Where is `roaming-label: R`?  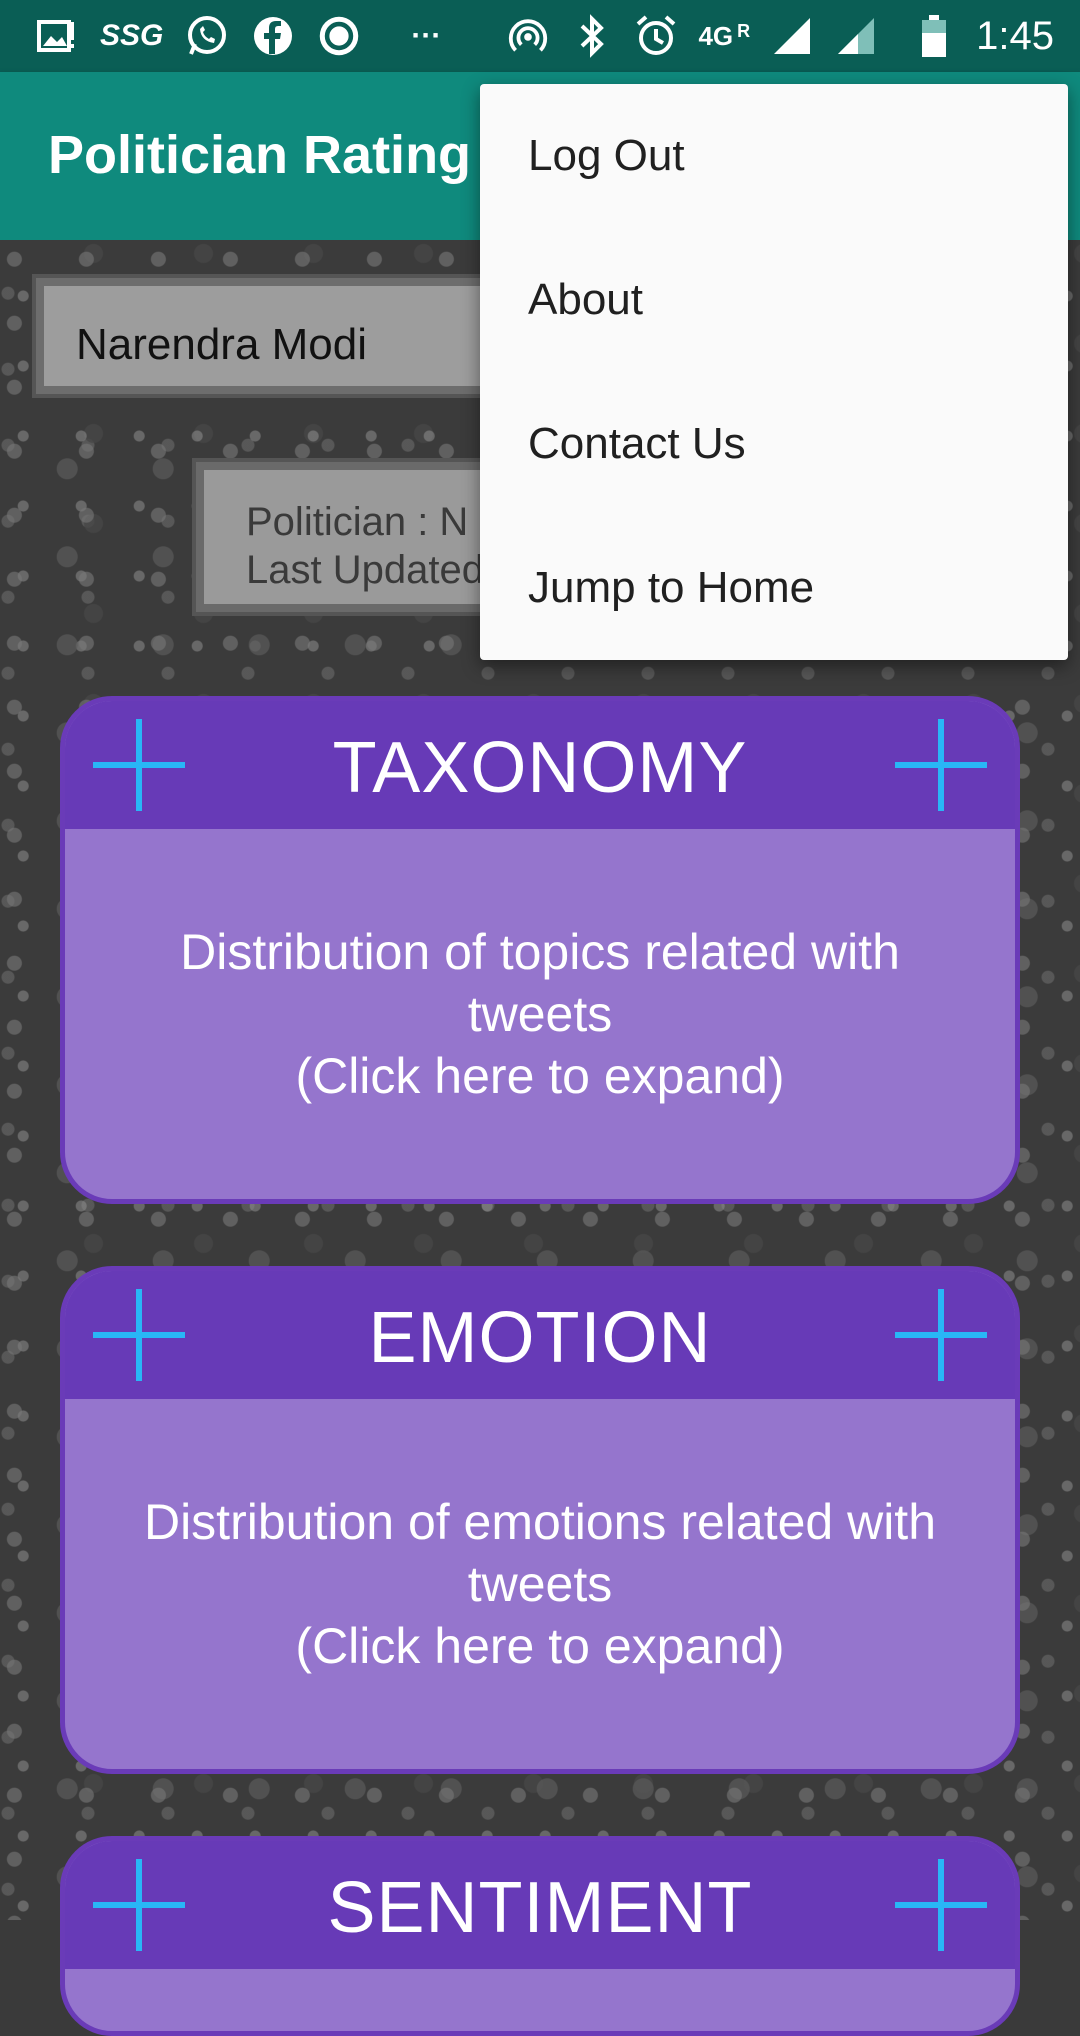
roaming-label: R is located at coordinates (744, 30).